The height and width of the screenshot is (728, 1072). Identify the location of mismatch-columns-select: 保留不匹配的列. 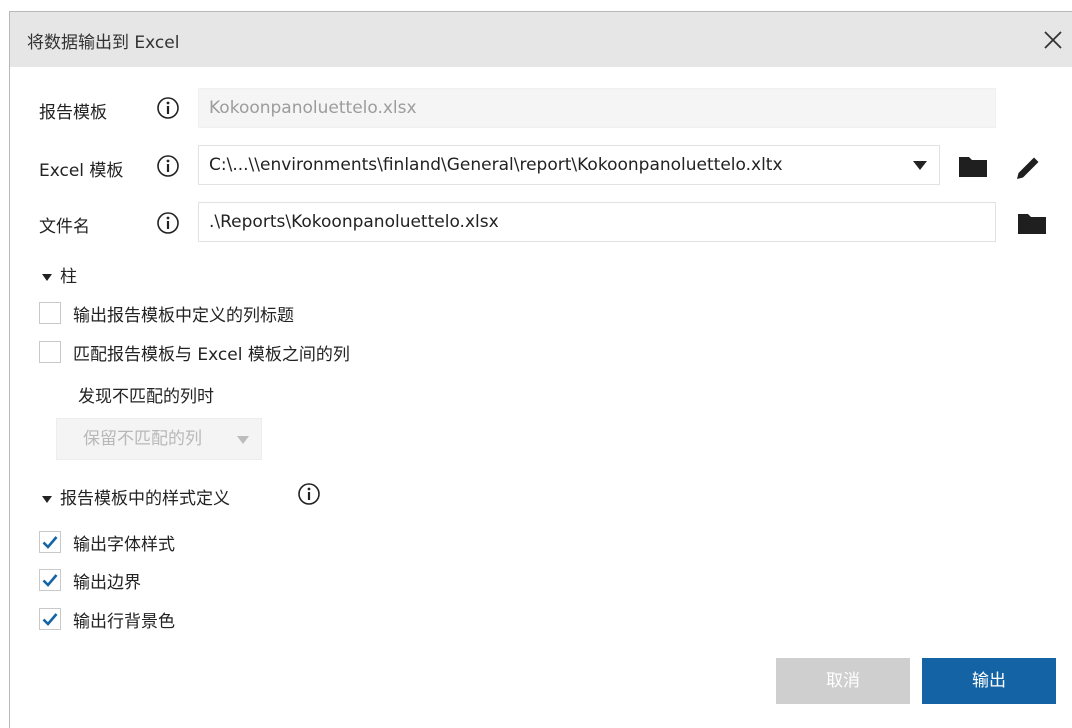
(159, 439).